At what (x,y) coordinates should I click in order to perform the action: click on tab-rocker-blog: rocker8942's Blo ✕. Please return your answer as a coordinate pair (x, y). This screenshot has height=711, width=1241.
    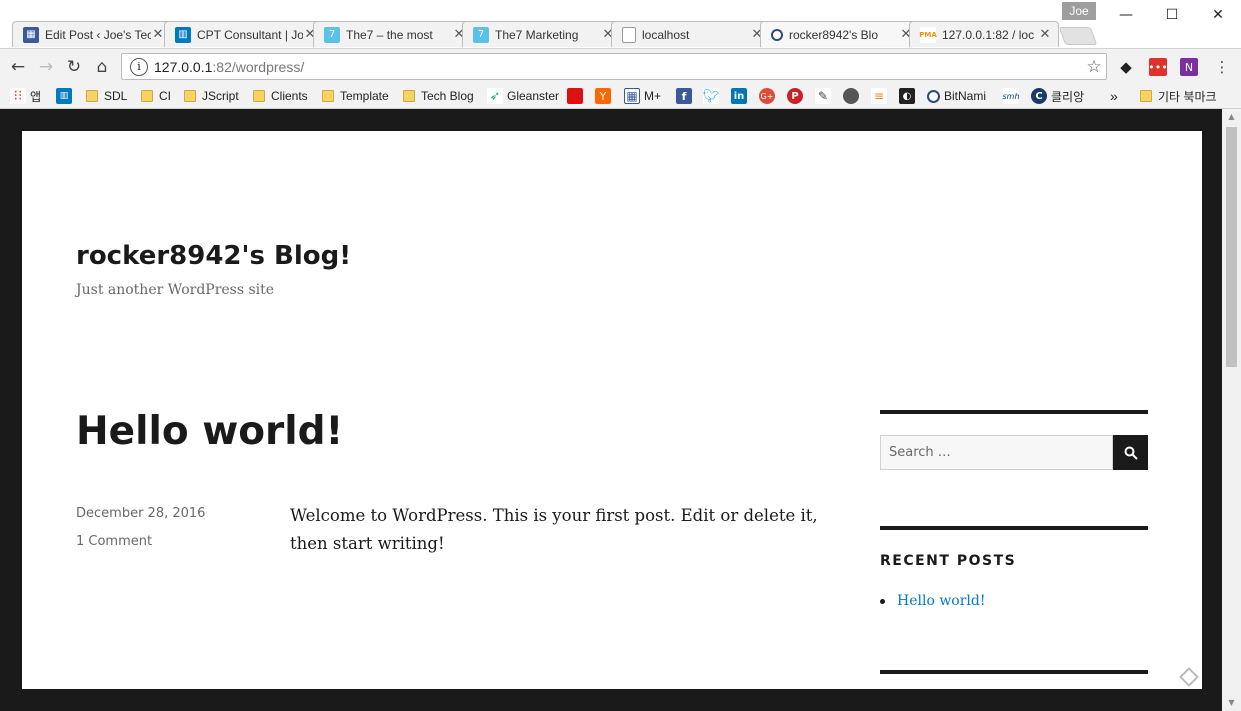
    Looking at the image, I should click on (840, 34).